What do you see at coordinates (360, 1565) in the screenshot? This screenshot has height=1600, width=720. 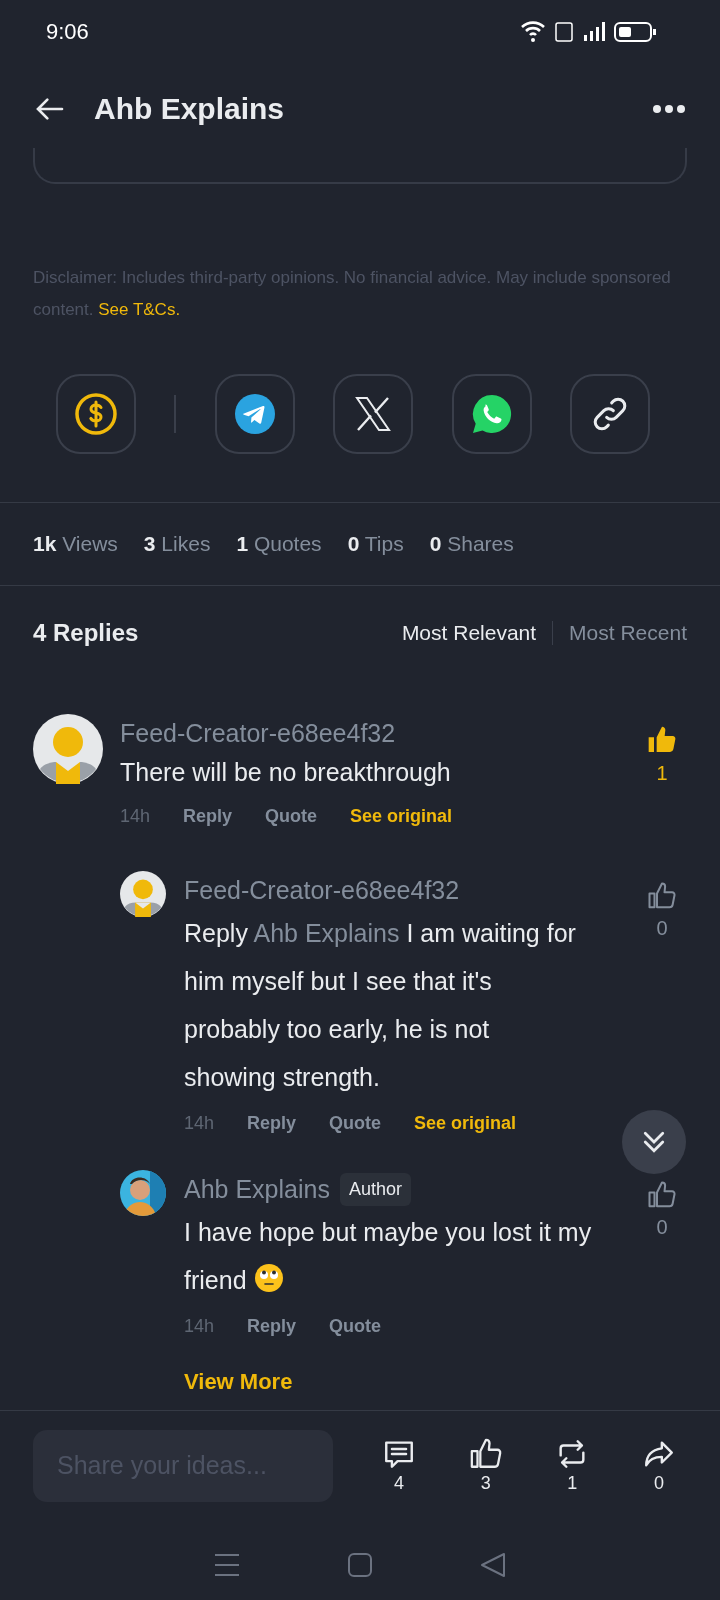 I see `home-icon` at bounding box center [360, 1565].